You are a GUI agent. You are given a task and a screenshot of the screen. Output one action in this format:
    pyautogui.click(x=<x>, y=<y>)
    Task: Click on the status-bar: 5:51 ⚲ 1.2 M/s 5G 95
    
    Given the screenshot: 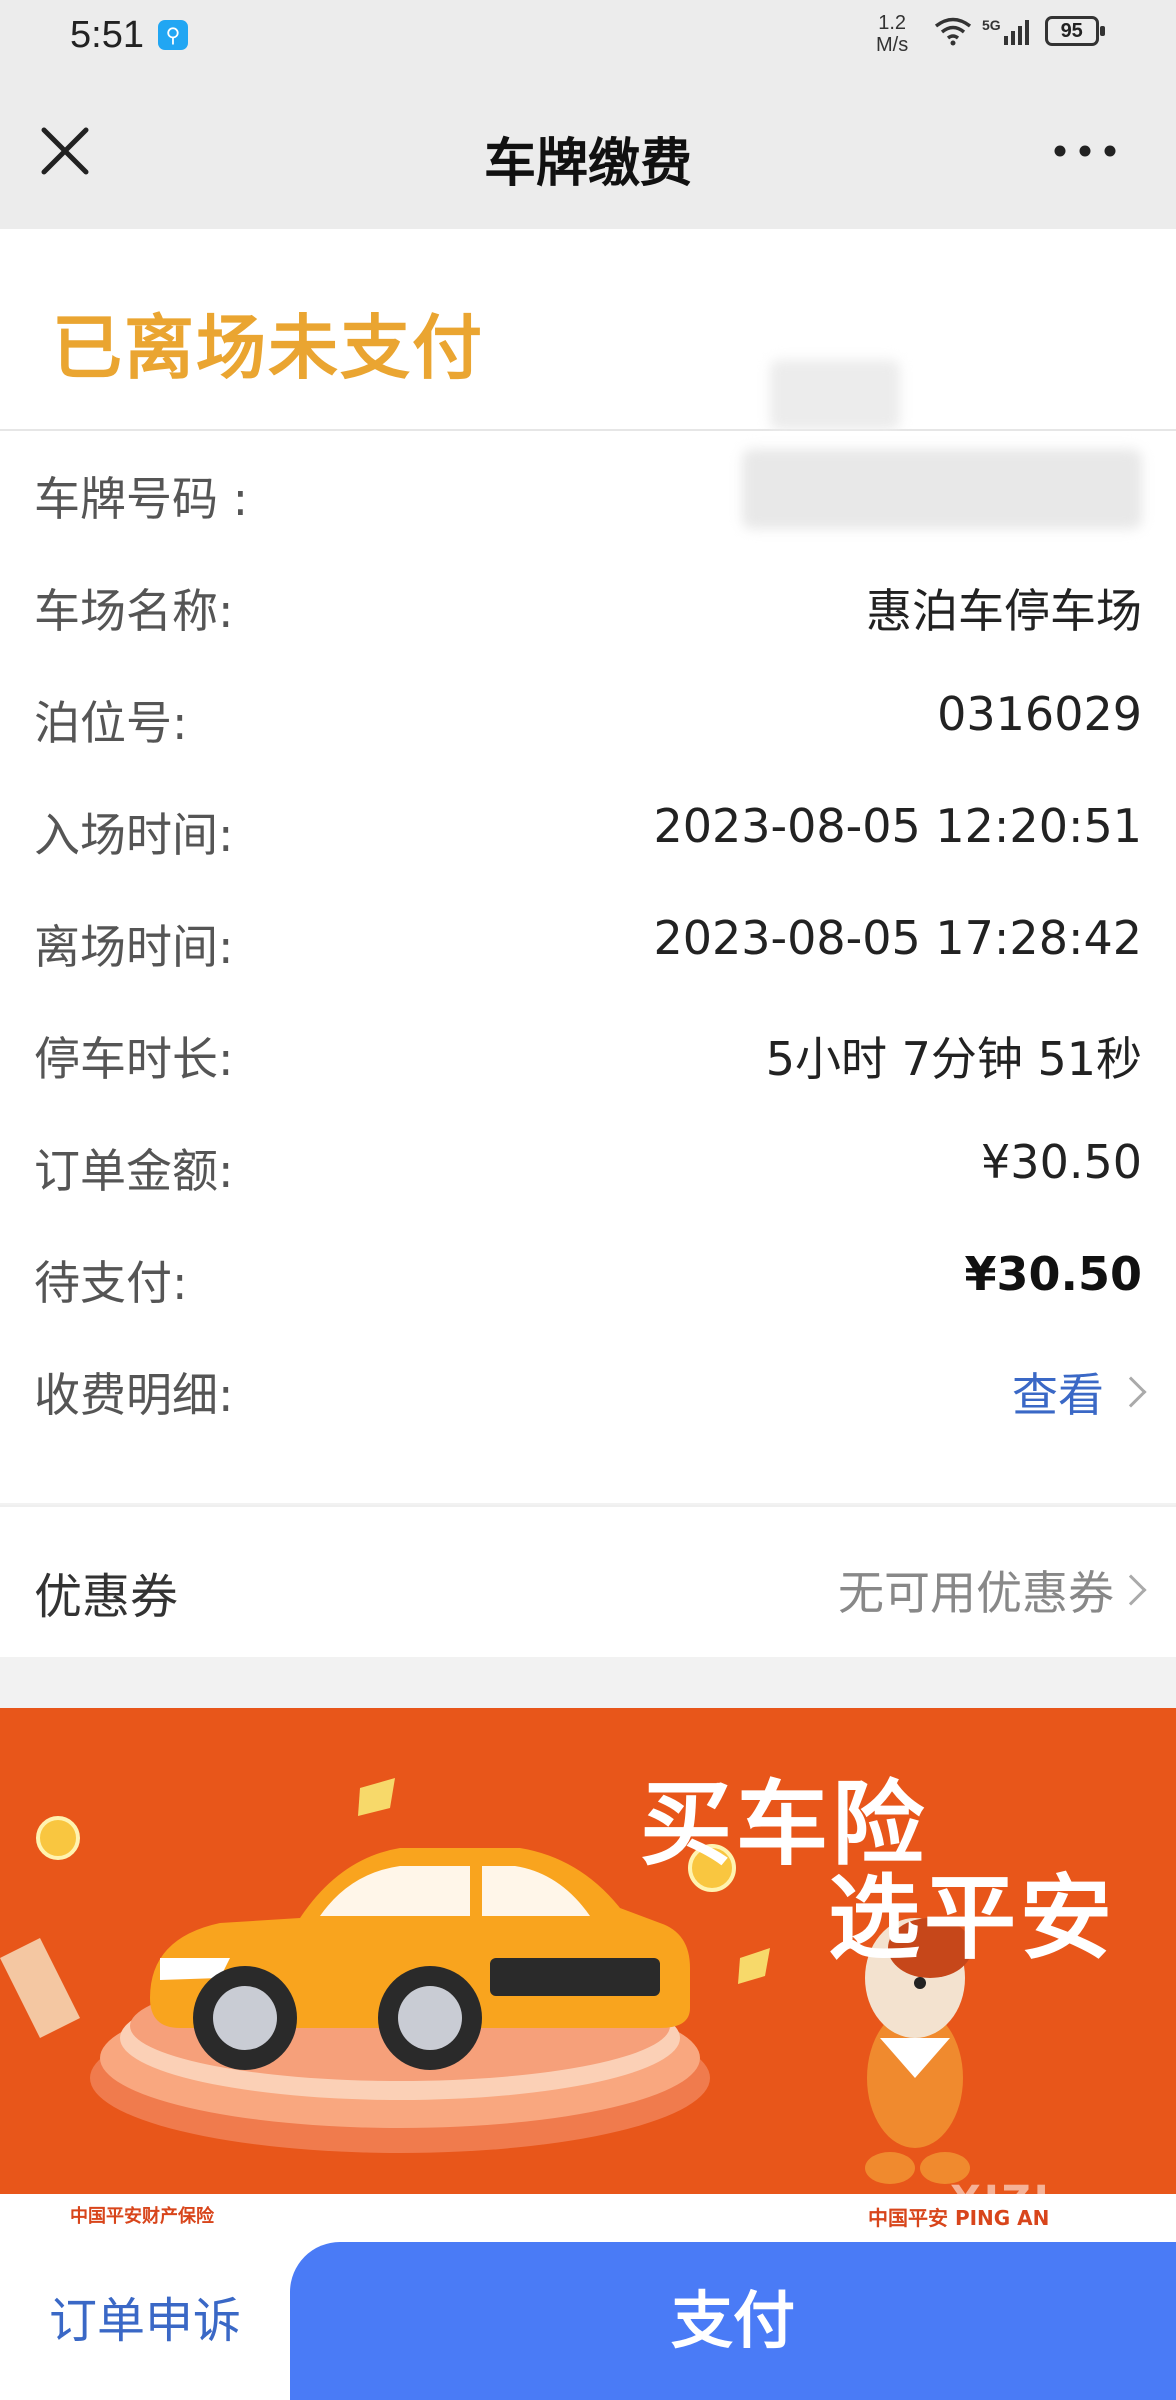 What is the action you would take?
    pyautogui.click(x=588, y=38)
    